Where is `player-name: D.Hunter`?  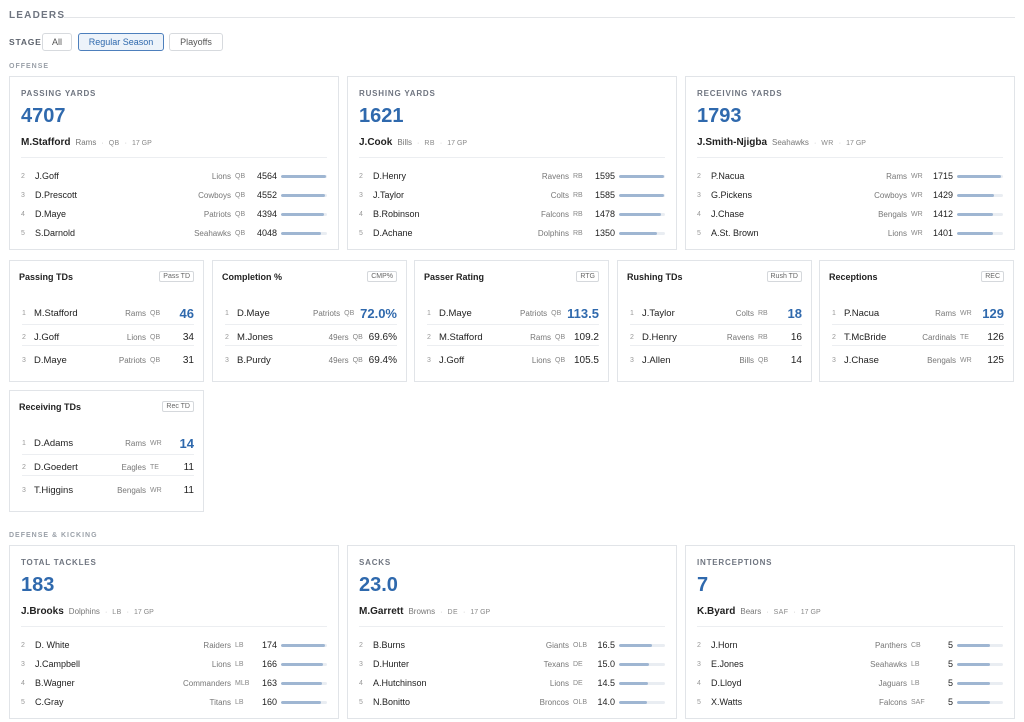 player-name: D.Hunter is located at coordinates (458, 664).